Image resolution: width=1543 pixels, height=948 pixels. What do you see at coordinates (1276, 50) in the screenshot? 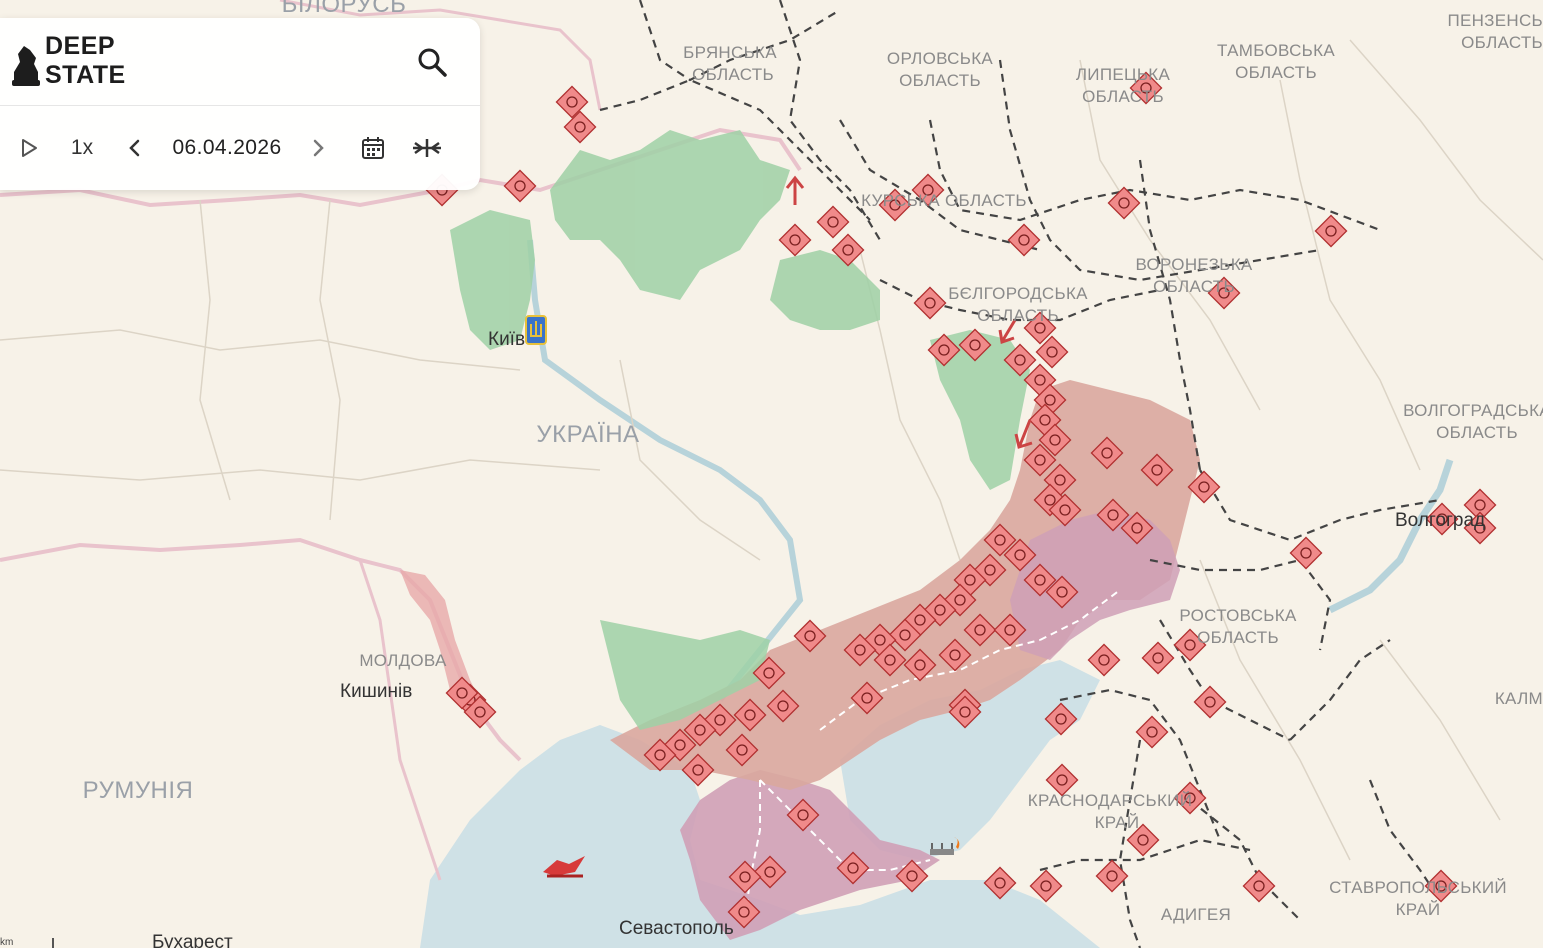
I see `label-tambov-1: ТАМБОВСЬКА` at bounding box center [1276, 50].